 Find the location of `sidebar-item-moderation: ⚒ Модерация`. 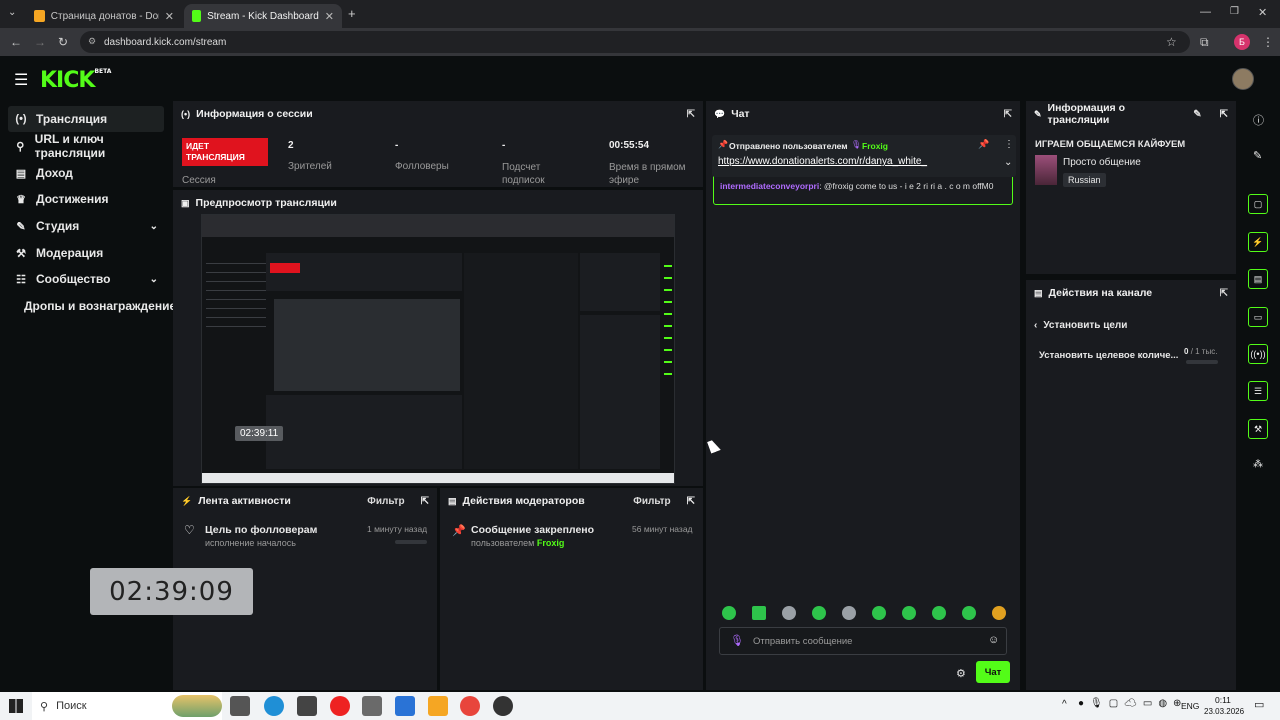

sidebar-item-moderation: ⚒ Модерация is located at coordinates (86, 253).